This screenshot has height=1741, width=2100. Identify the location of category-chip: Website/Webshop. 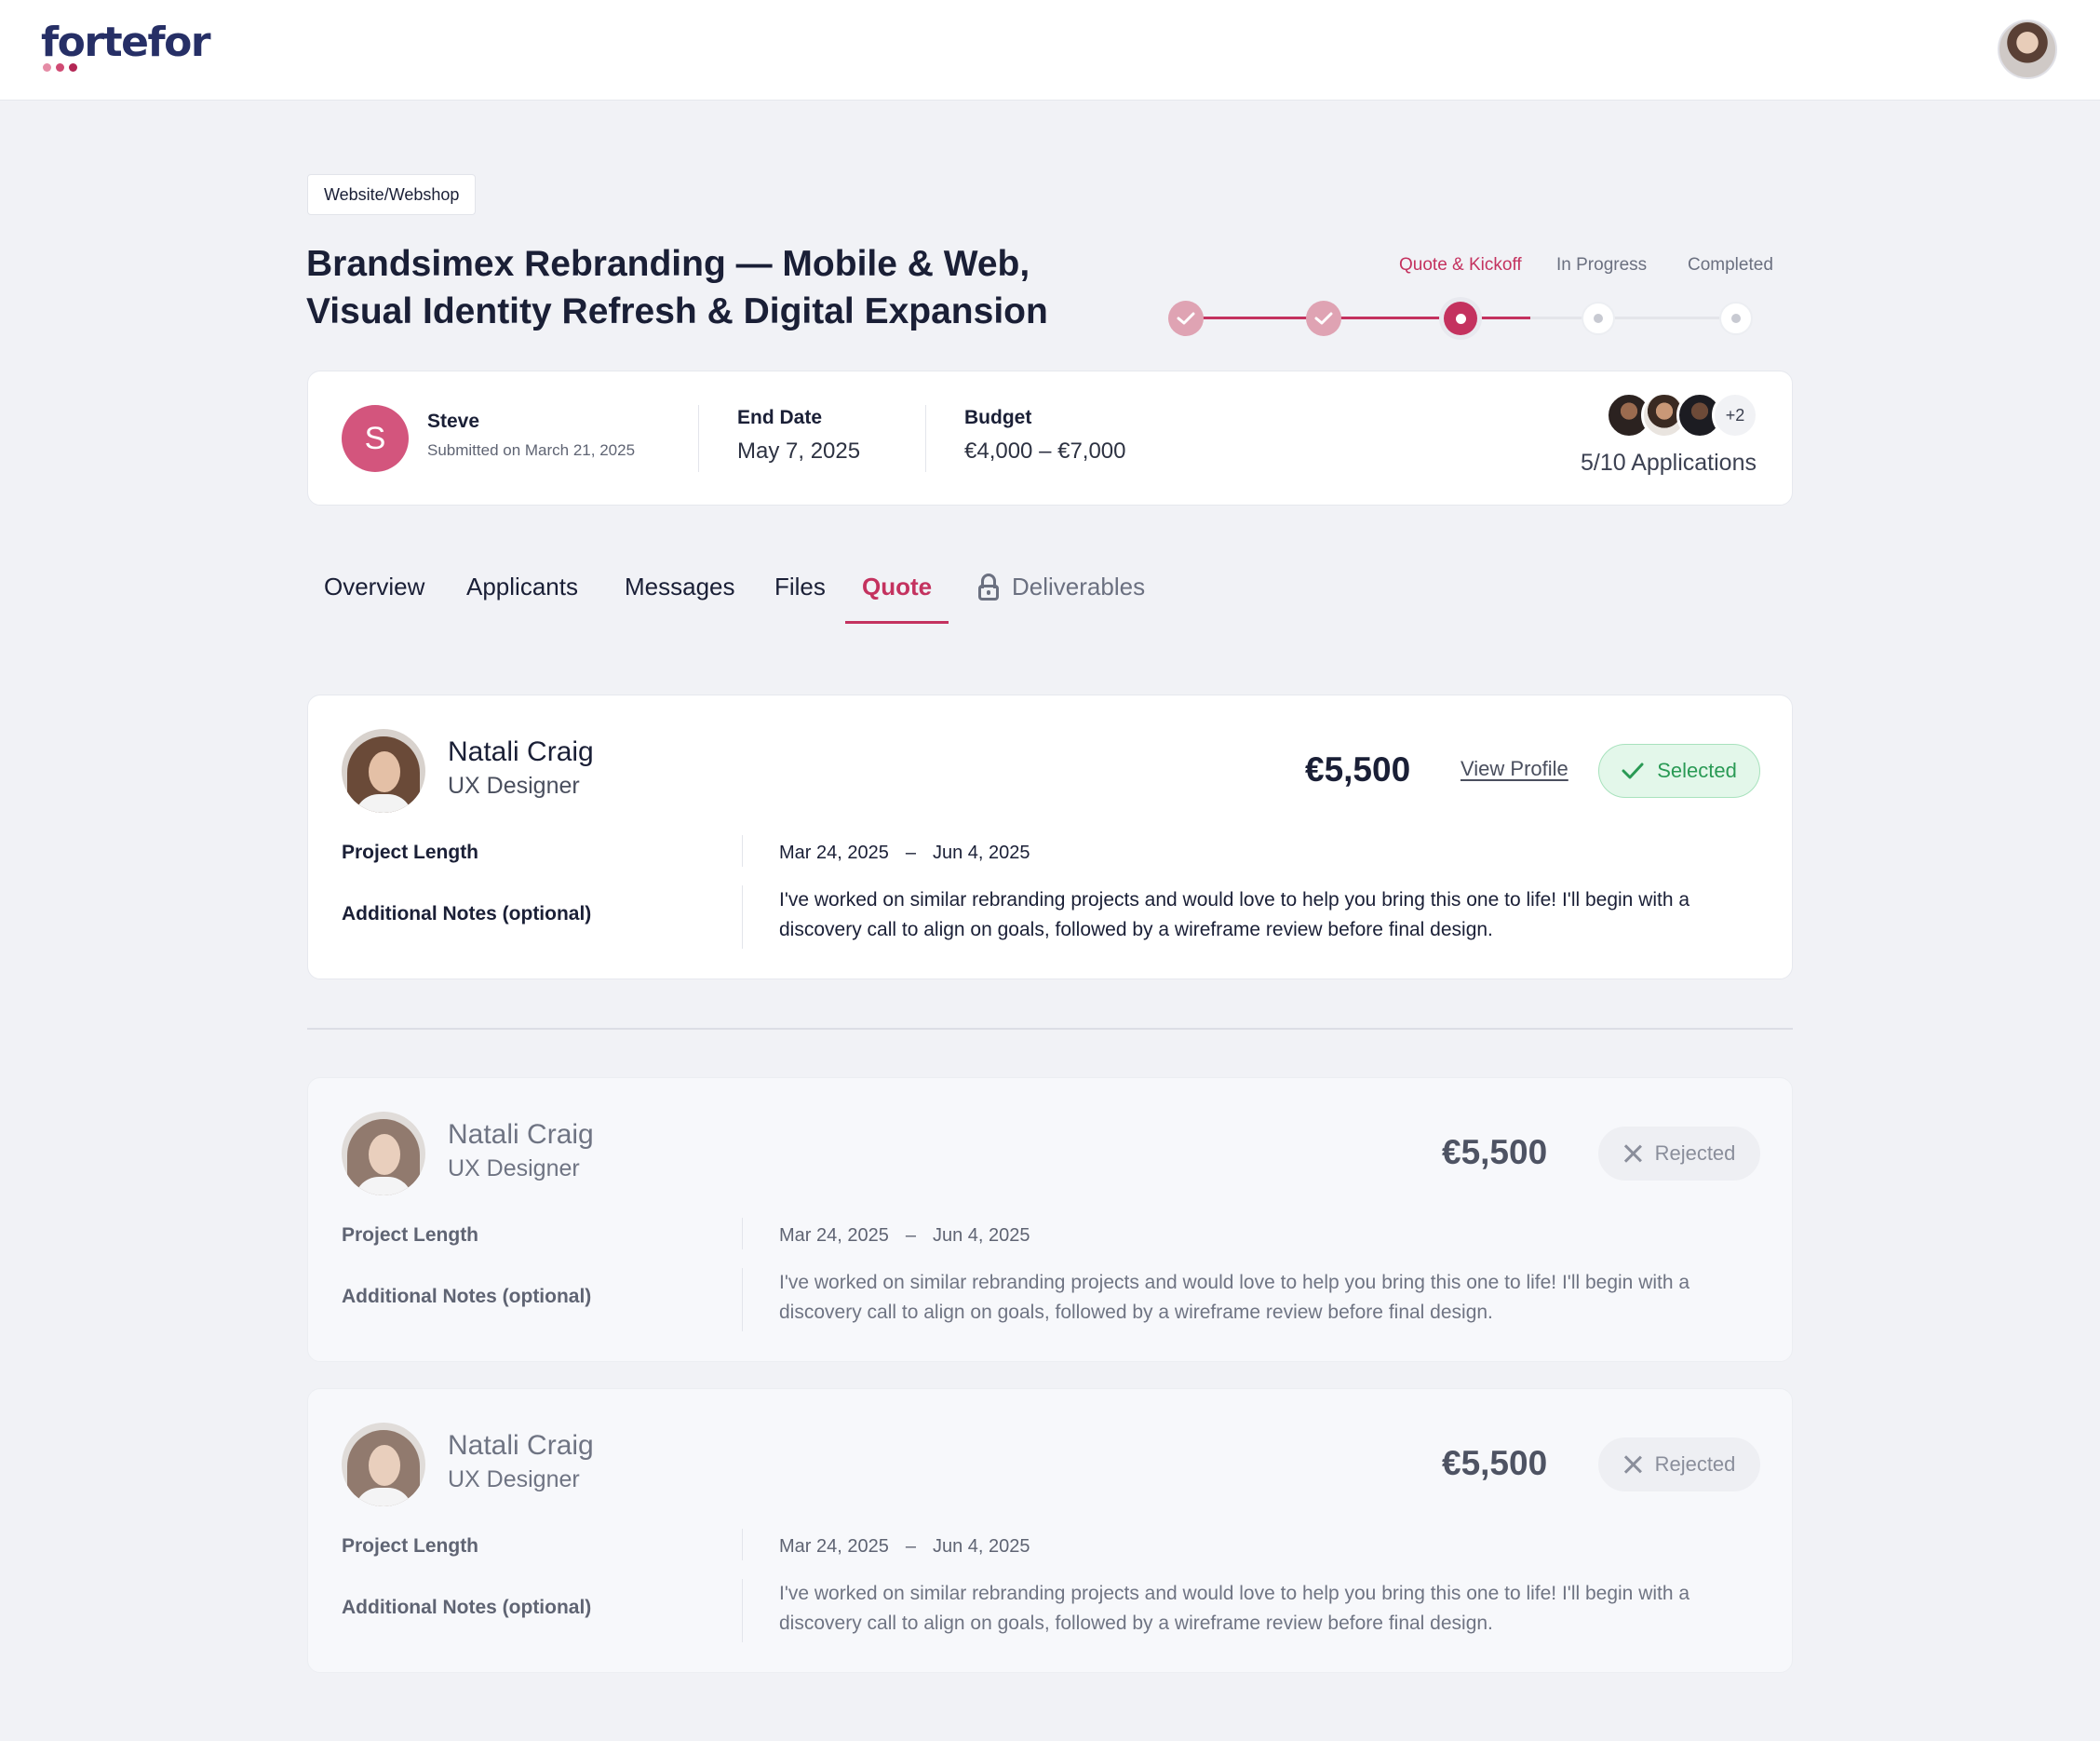
(392, 194).